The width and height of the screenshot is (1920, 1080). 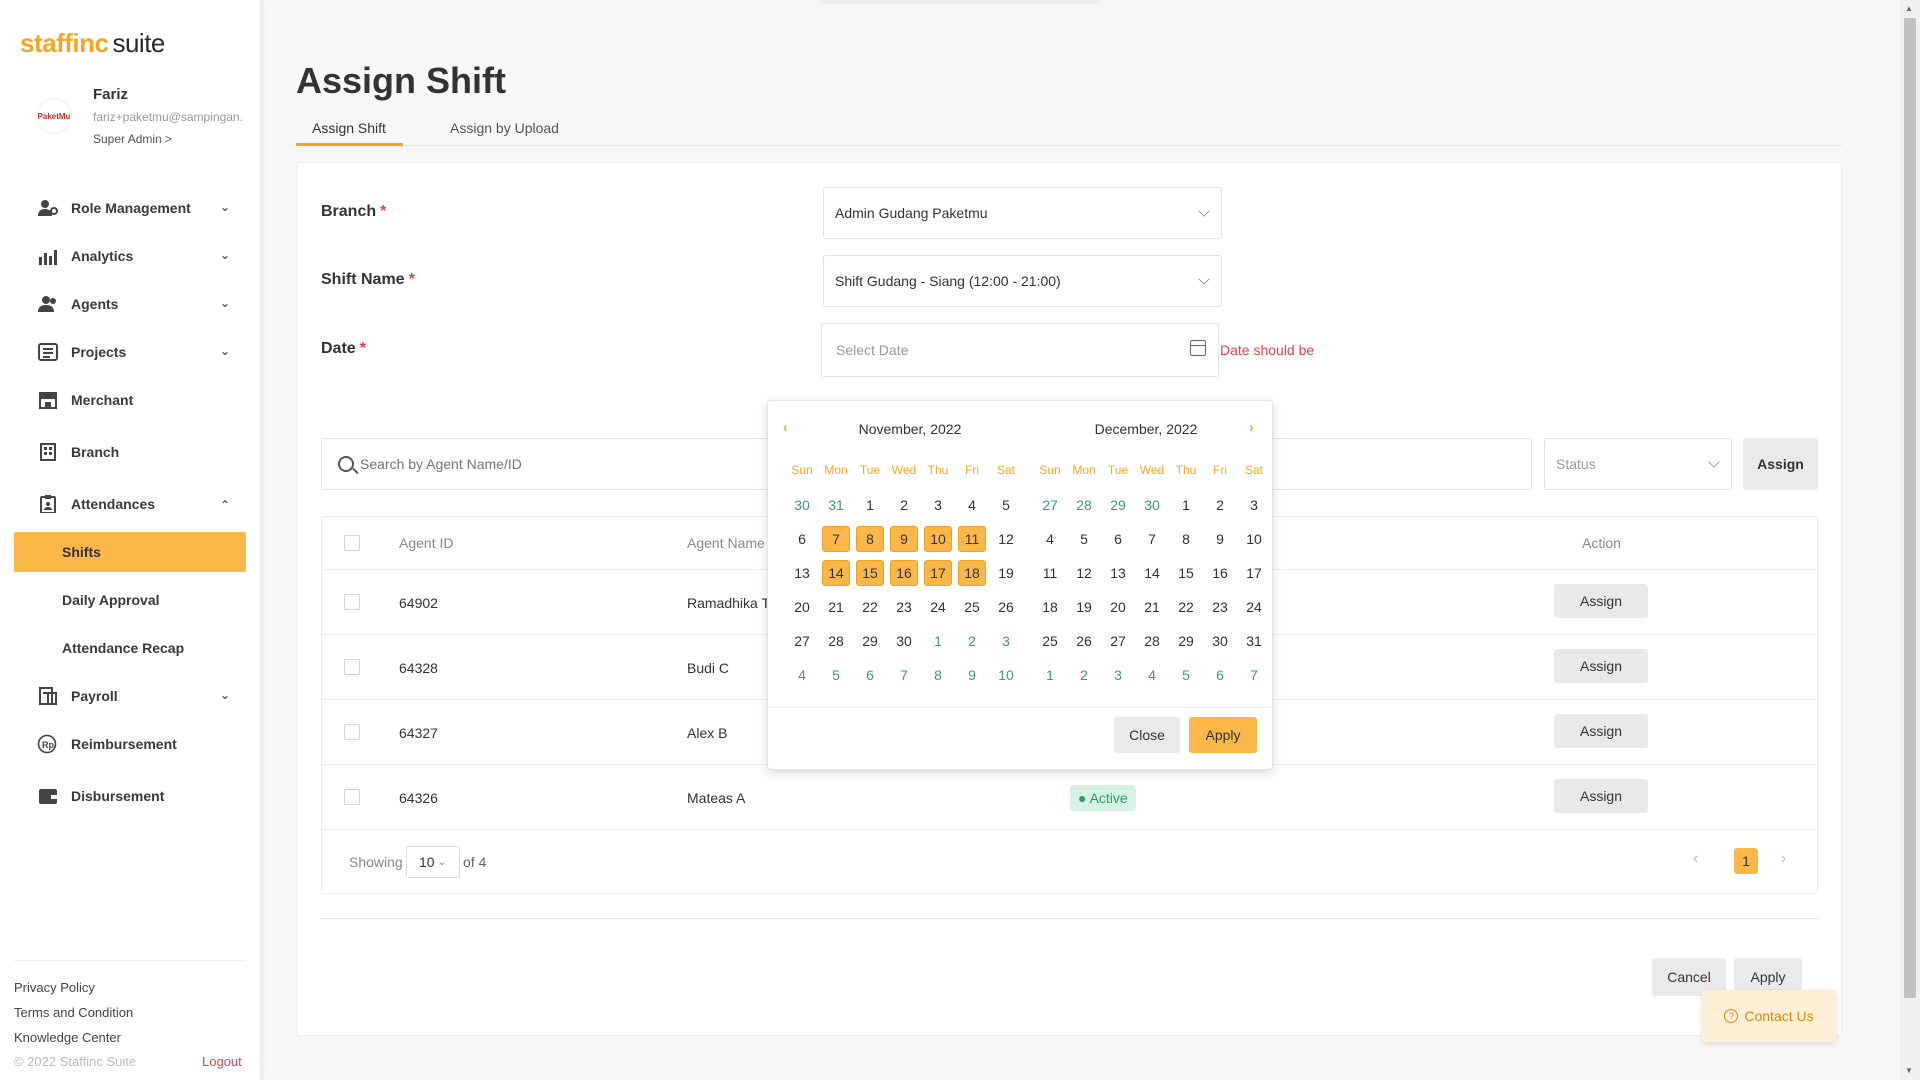 What do you see at coordinates (1254, 573) in the screenshot?
I see `calendar-day: 17` at bounding box center [1254, 573].